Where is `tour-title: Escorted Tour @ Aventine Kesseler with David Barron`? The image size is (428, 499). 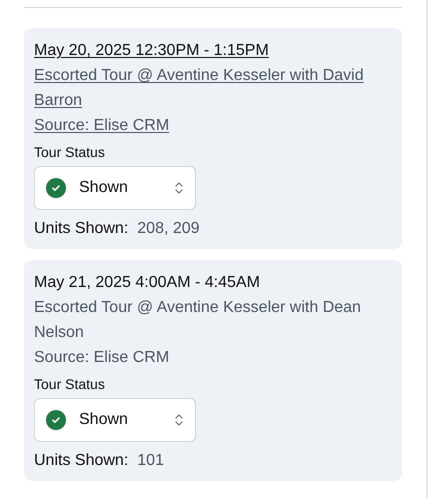
tour-title: Escorted Tour @ Aventine Kesseler with David Barron is located at coordinates (213, 88).